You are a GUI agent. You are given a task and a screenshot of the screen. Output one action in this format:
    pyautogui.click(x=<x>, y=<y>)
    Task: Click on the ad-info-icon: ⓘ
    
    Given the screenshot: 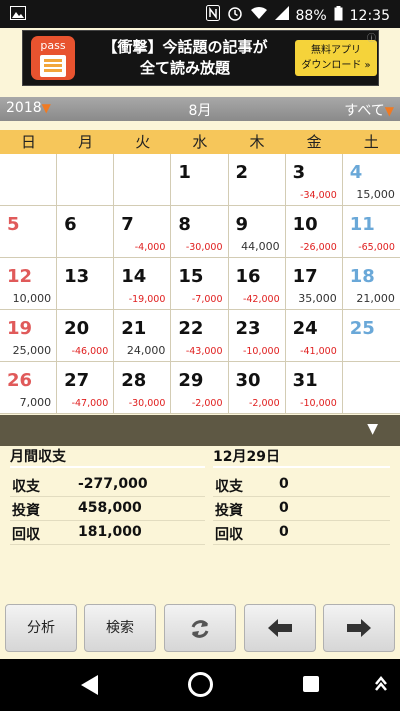 What is the action you would take?
    pyautogui.click(x=371, y=37)
    